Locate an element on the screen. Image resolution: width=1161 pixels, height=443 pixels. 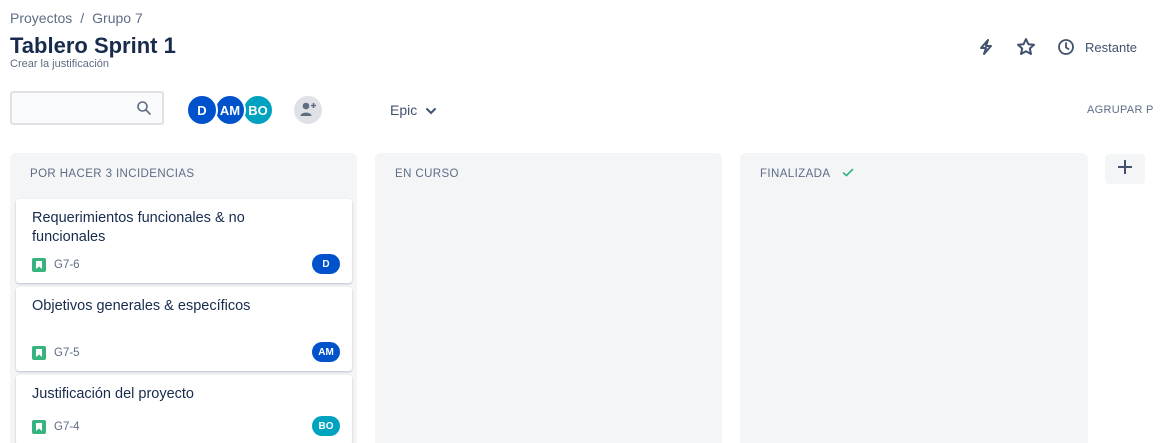
group-by-dropdown: AGRUPAR P is located at coordinates (1120, 110).